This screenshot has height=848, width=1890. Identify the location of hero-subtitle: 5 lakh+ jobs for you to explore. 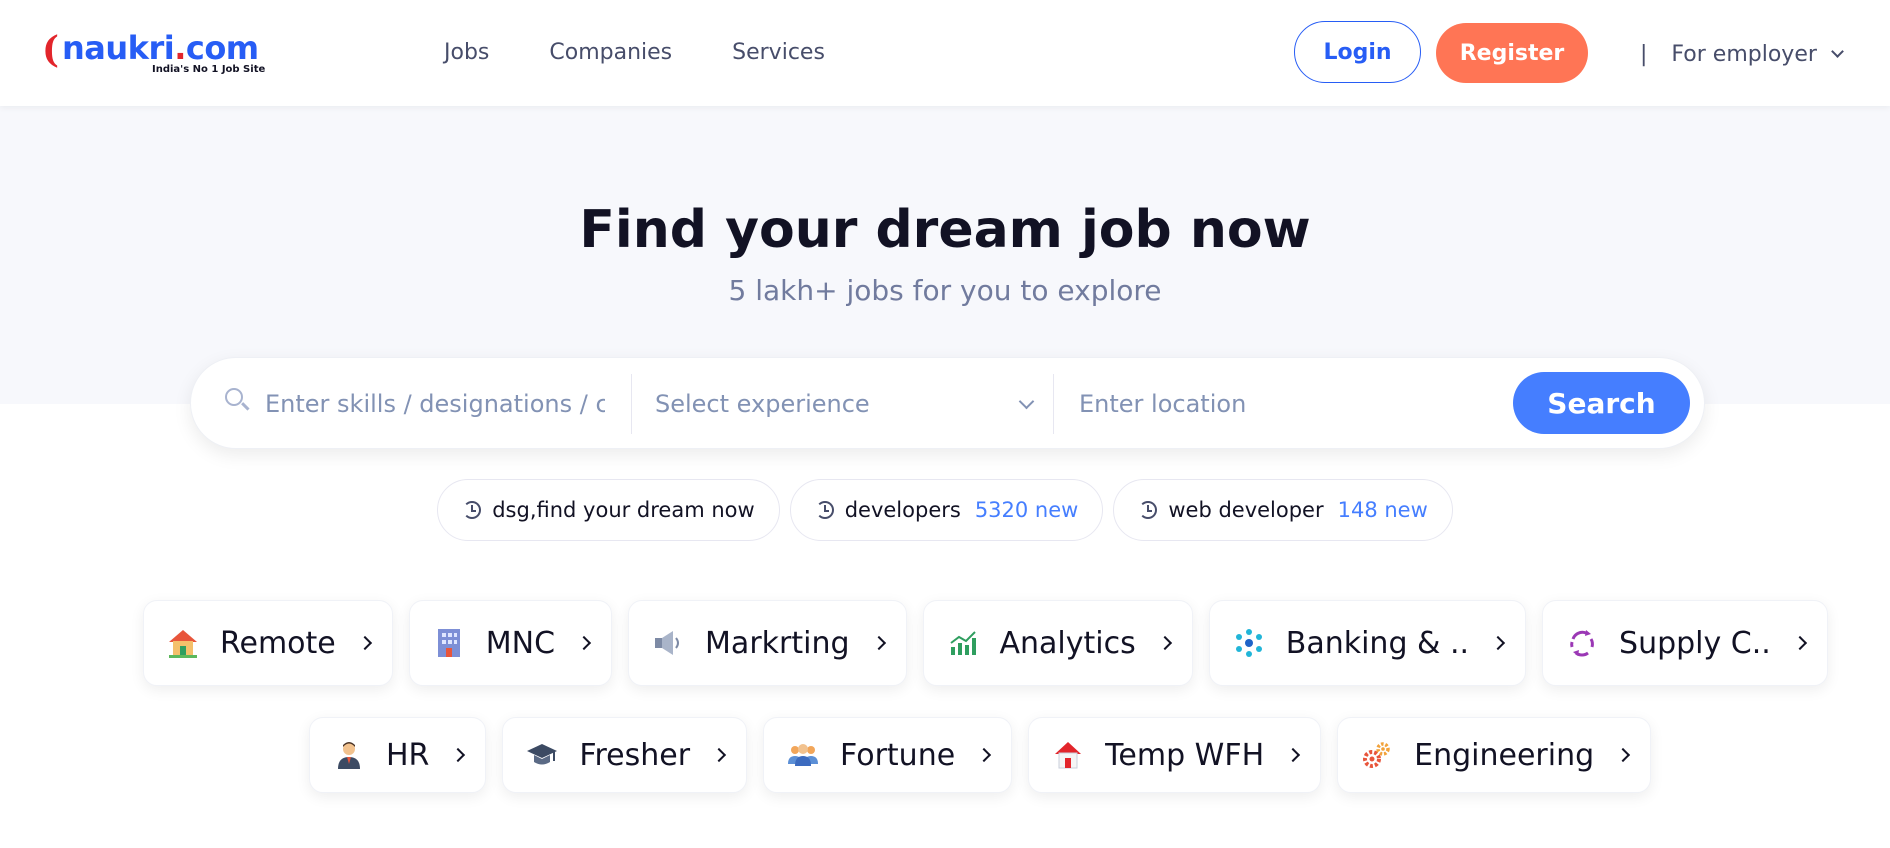
(945, 290).